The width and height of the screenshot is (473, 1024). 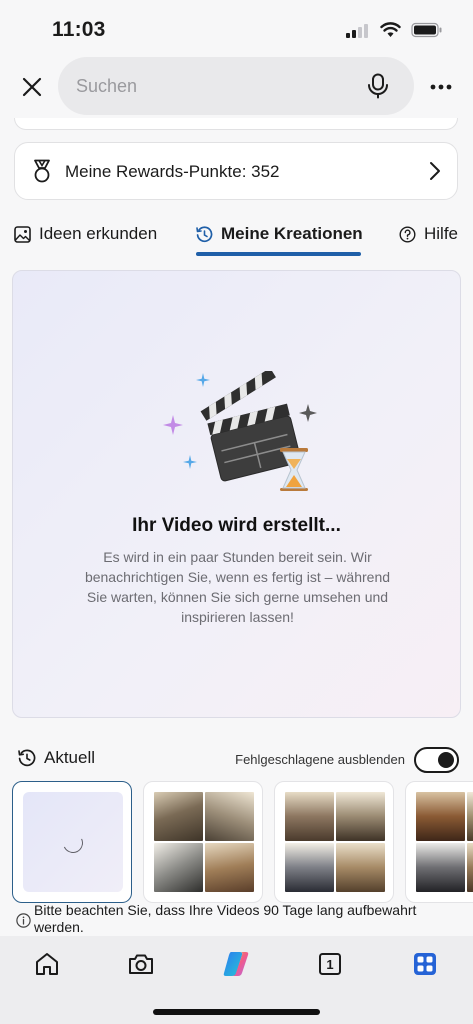 I want to click on loading-placeholder, so click(x=73, y=842).